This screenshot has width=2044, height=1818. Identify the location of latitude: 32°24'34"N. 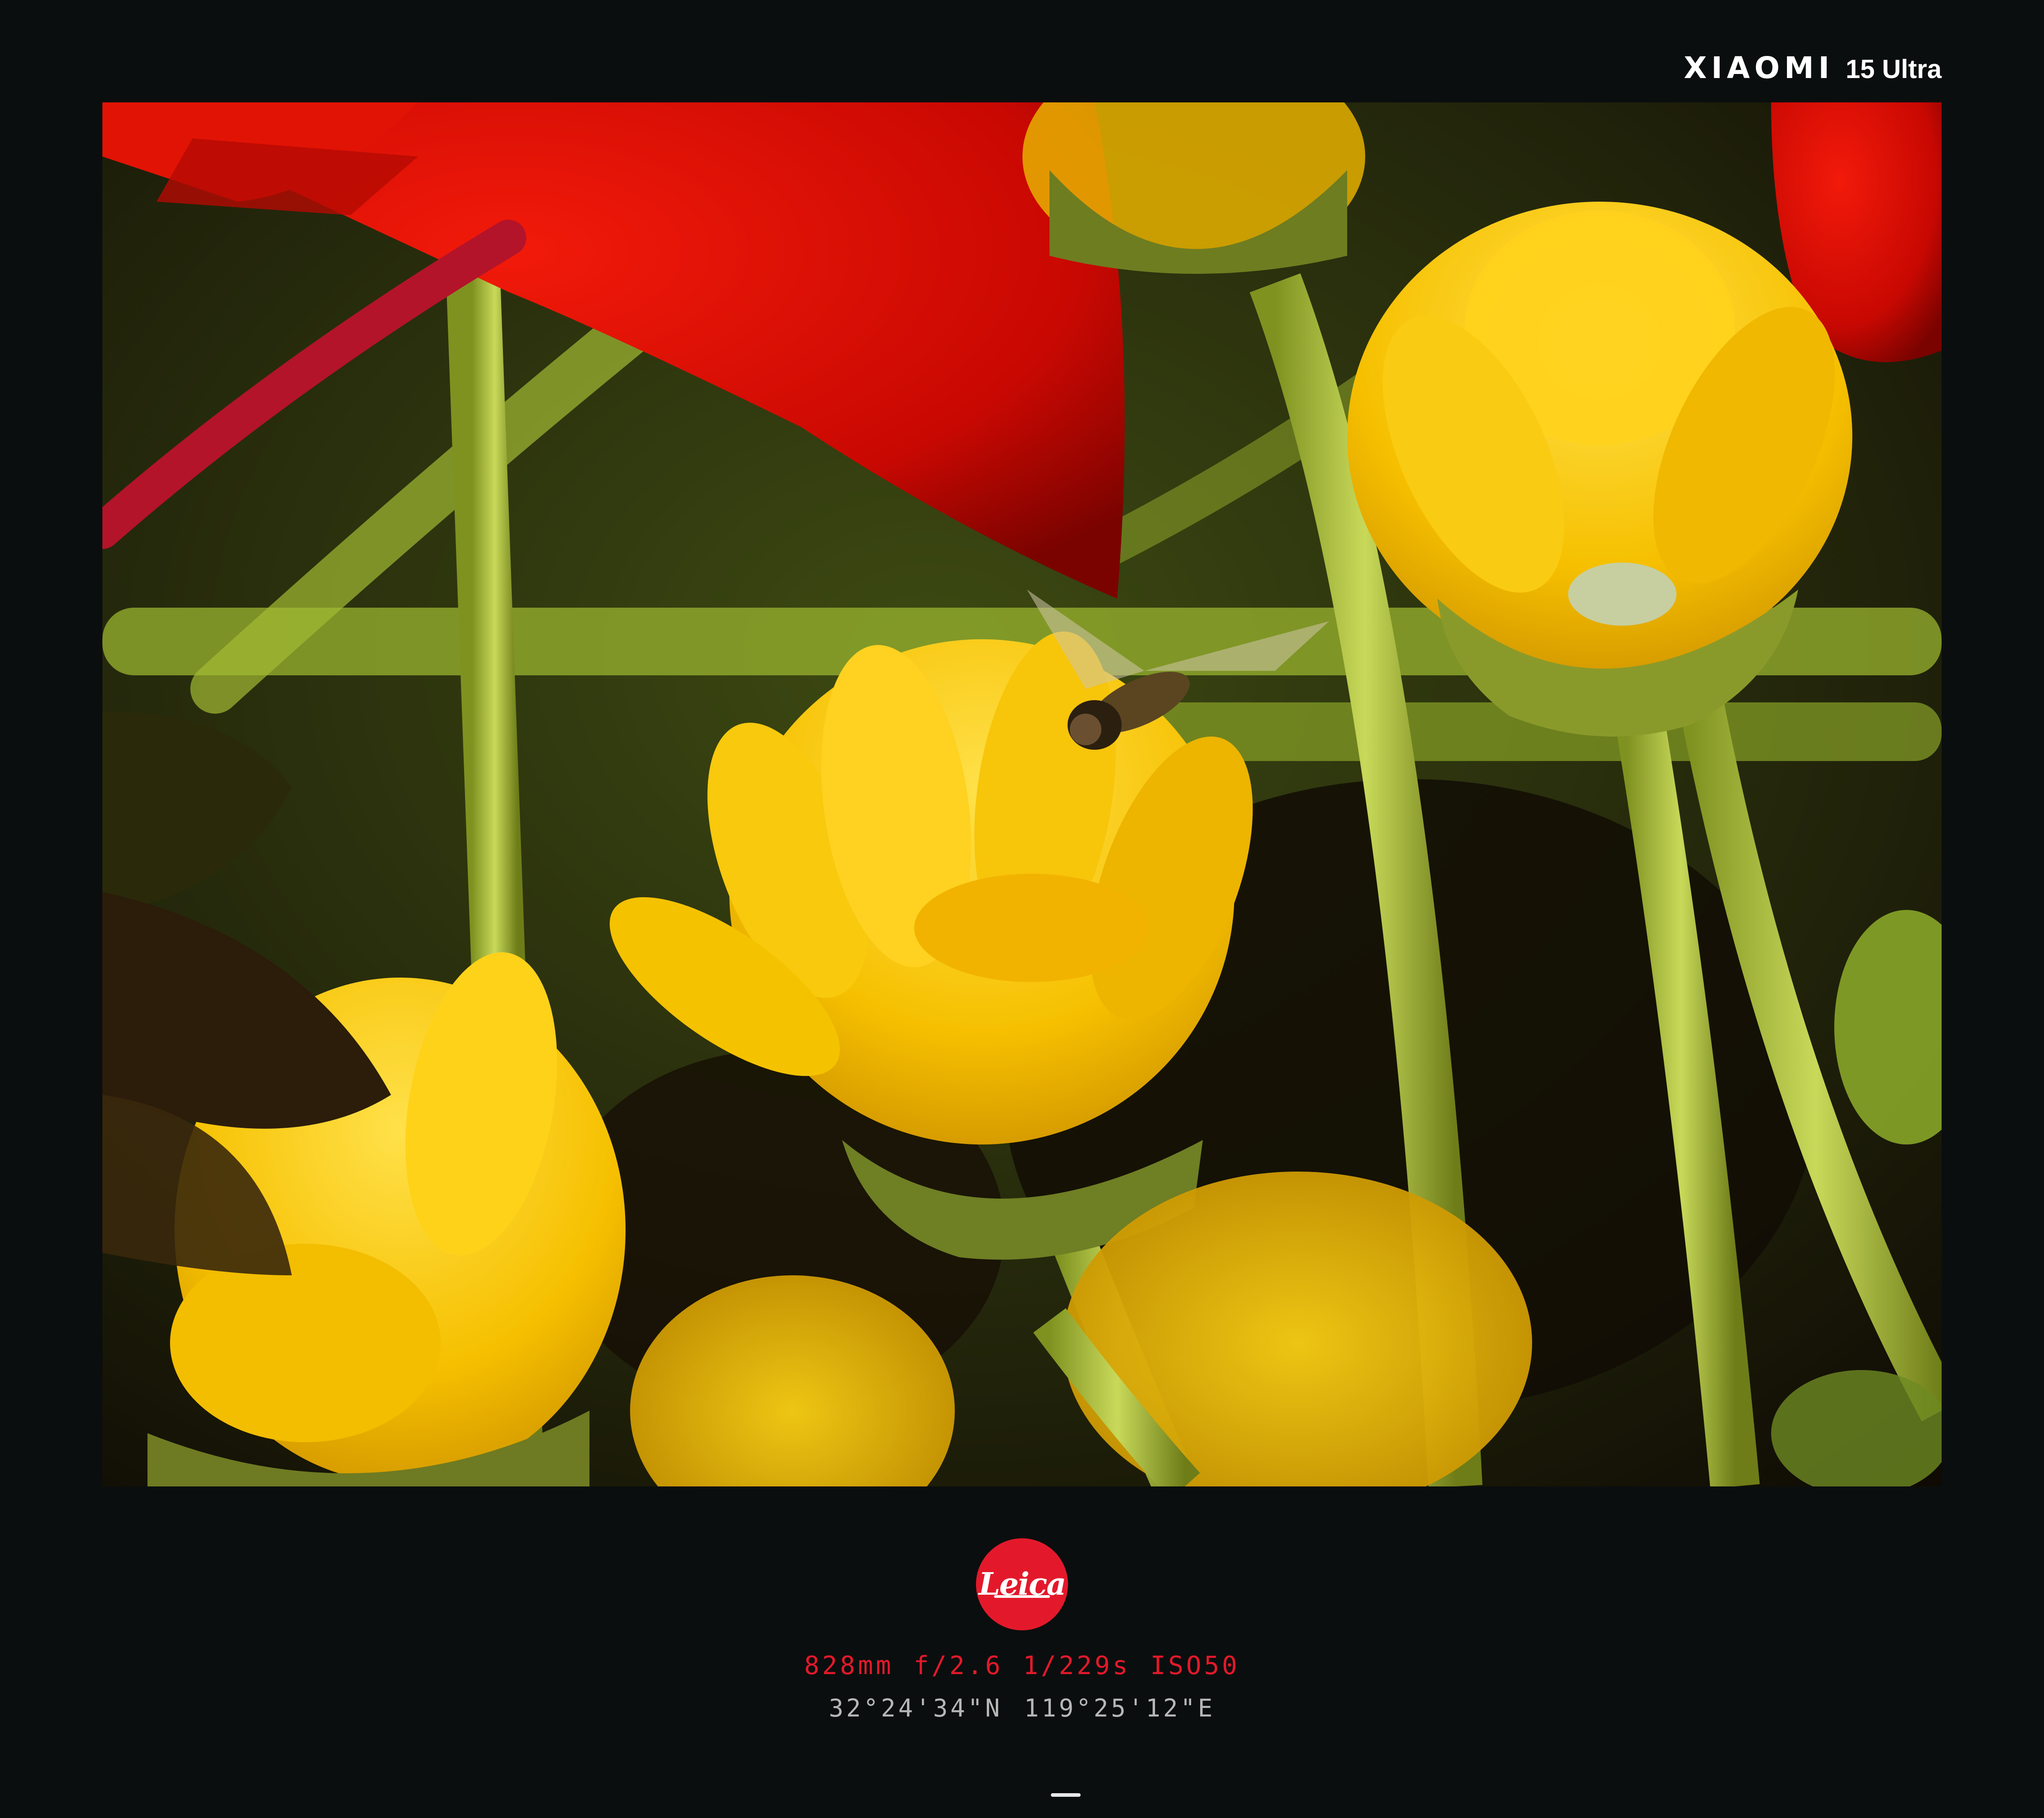
(916, 1708).